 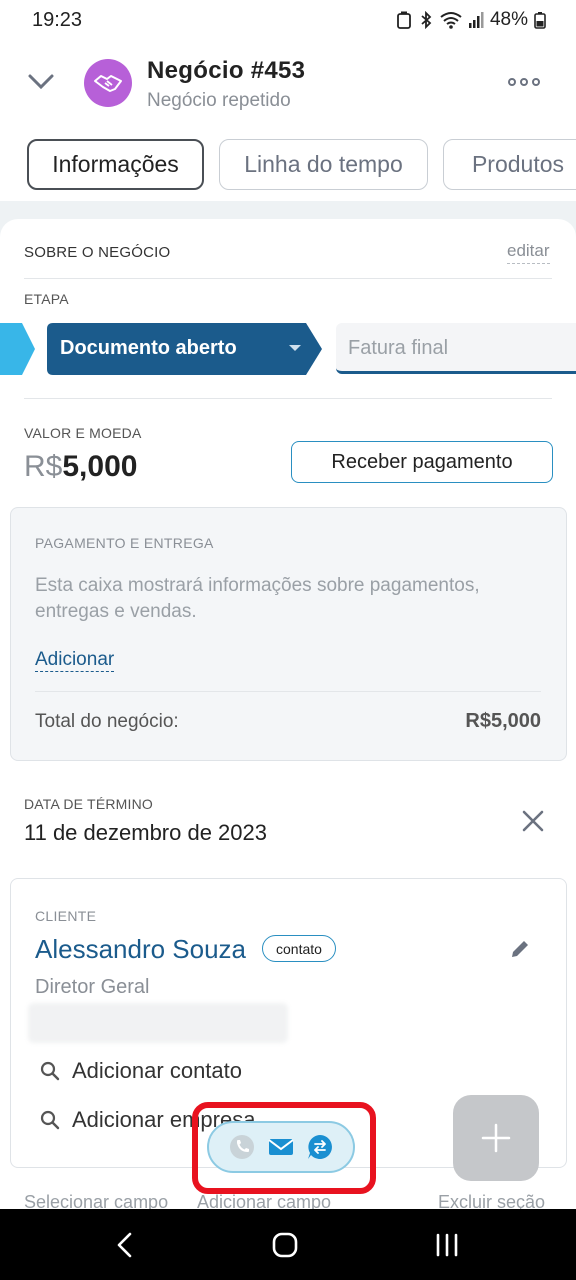 I want to click on signal-icon, so click(x=476, y=20).